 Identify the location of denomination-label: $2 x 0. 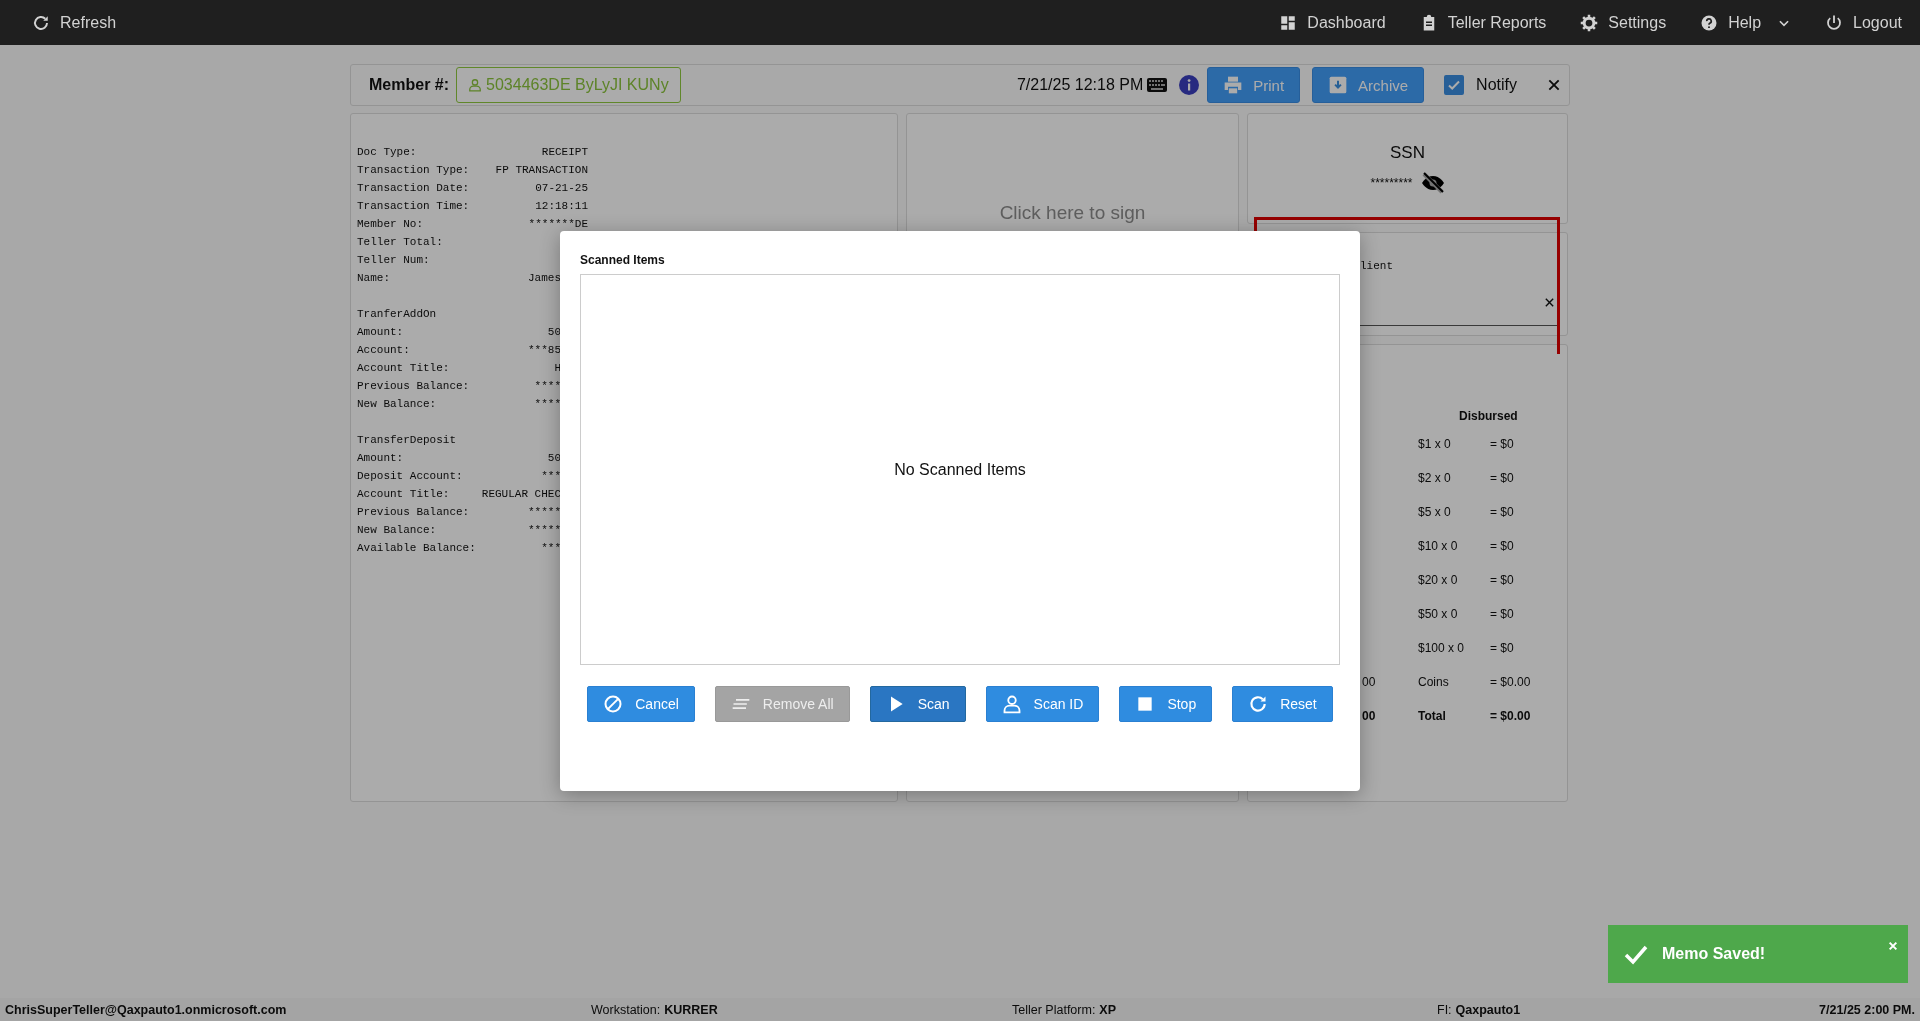
(1435, 478).